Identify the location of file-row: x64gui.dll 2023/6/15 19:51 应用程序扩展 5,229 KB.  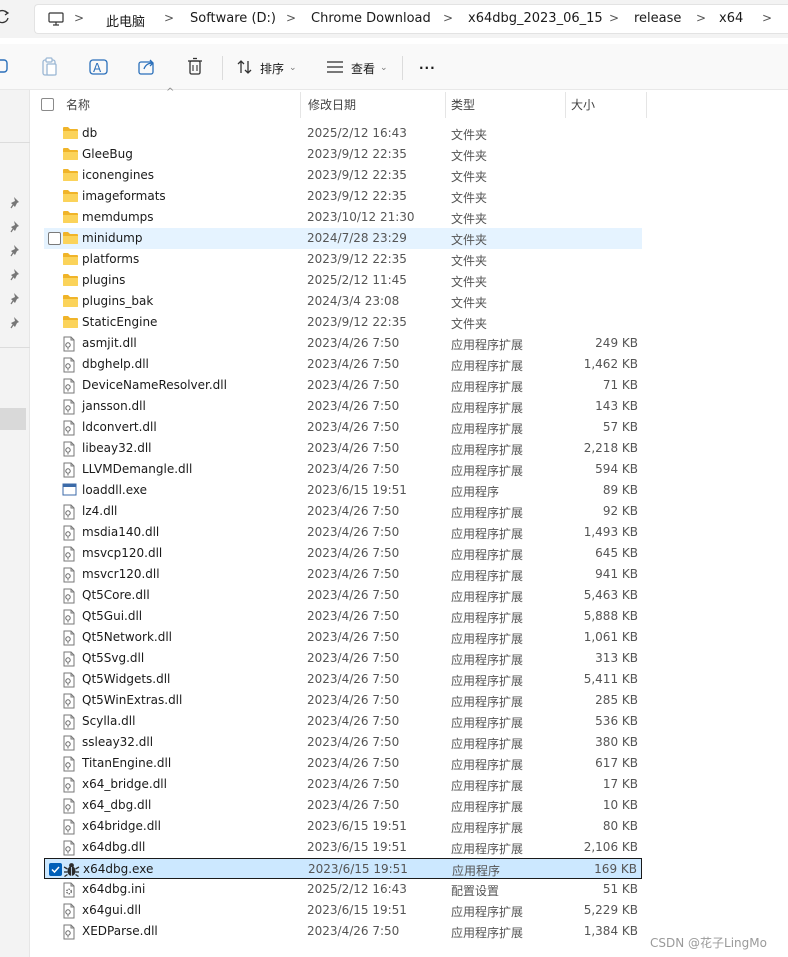
(343, 910).